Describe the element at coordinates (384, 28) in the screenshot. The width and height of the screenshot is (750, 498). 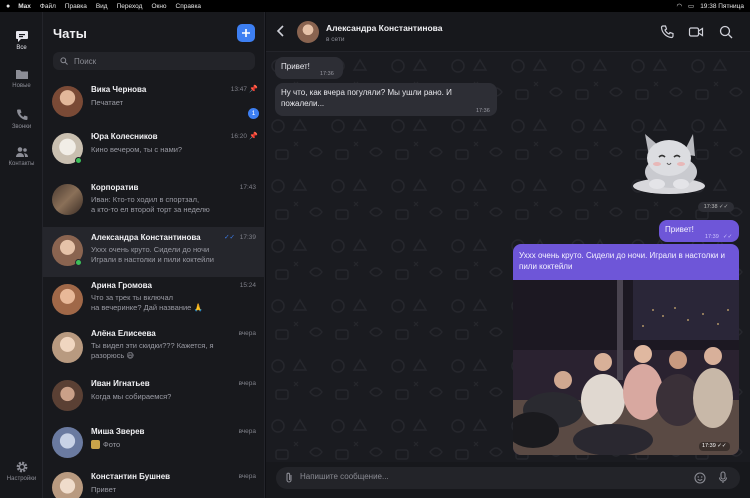
I see `chat-title: Александра Константинова` at that location.